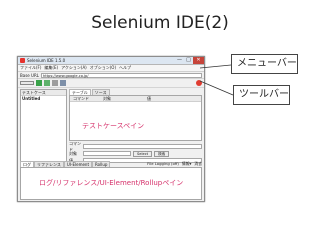 Image resolution: width=320 pixels, height=240 pixels. Describe the element at coordinates (160, 23) in the screenshot. I see `slide-title: Selenium IDE(2)` at that location.